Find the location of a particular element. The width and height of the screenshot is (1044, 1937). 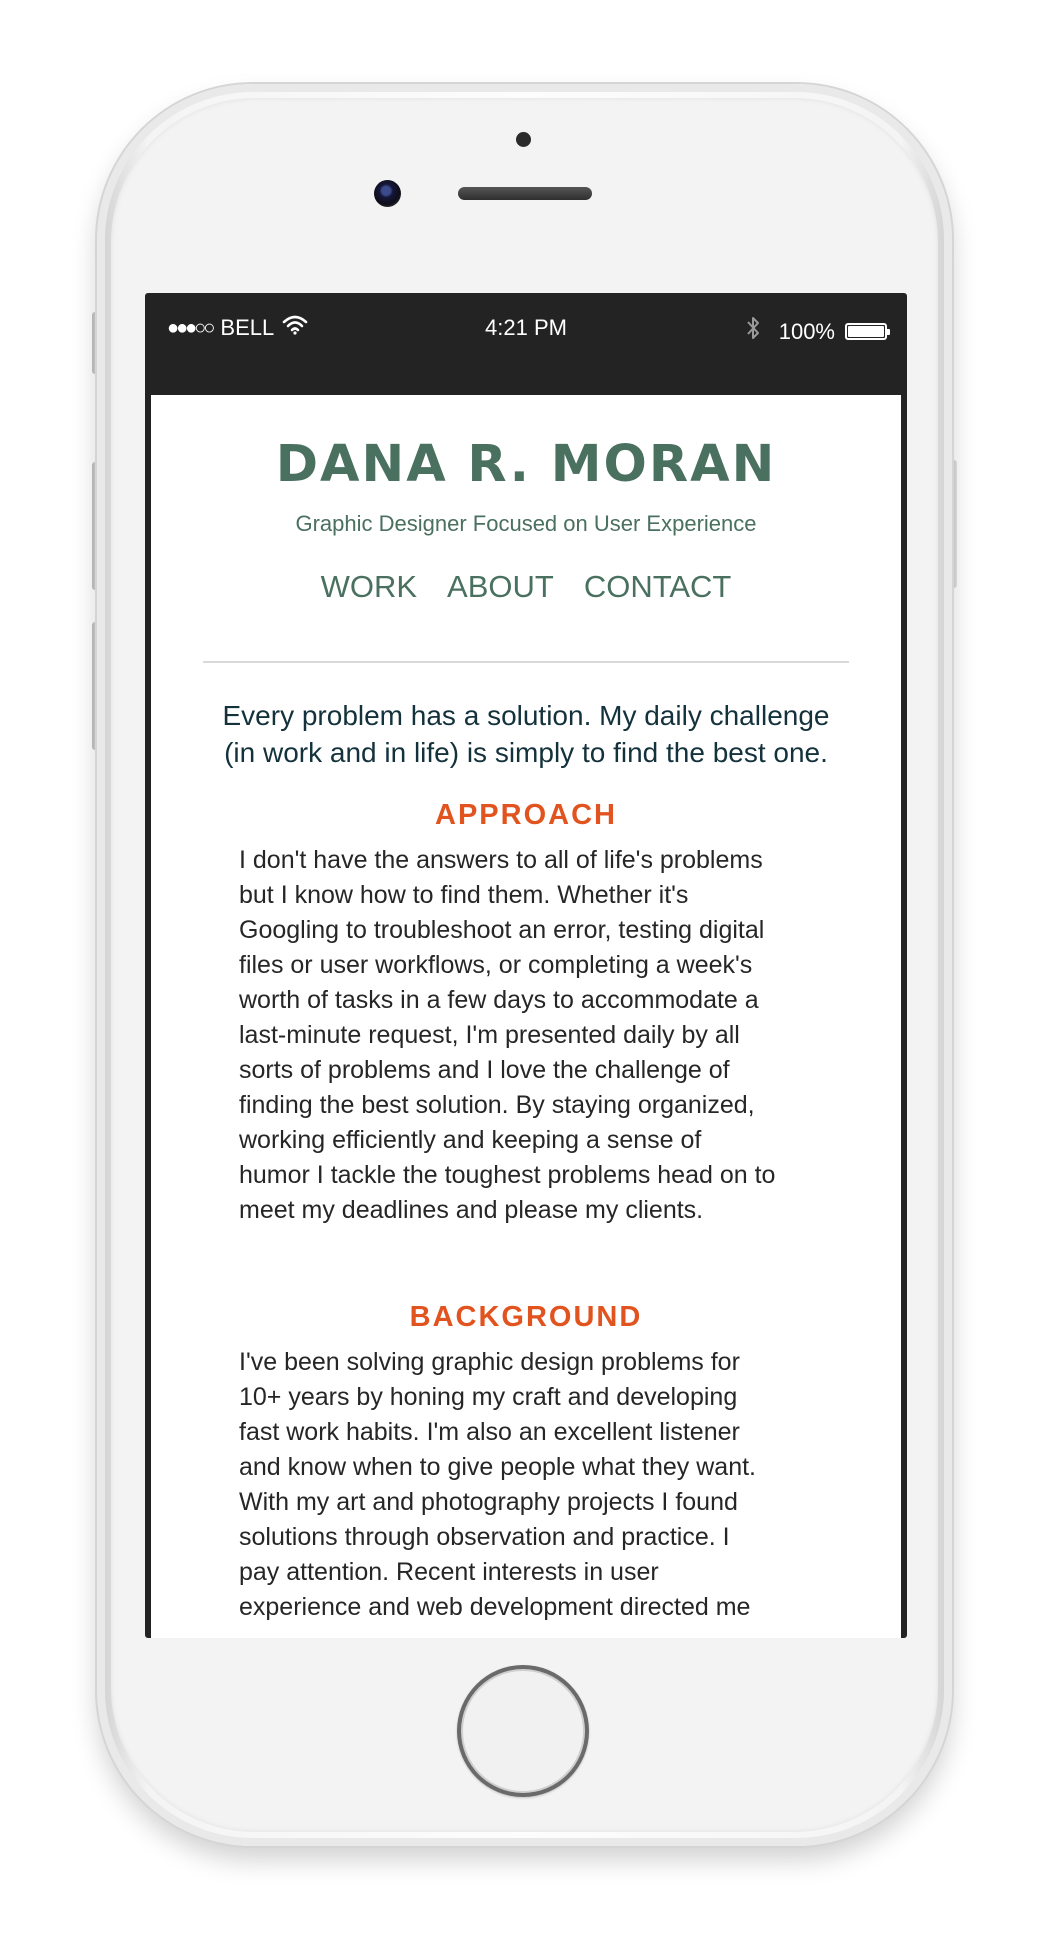

battery-icon is located at coordinates (867, 331).